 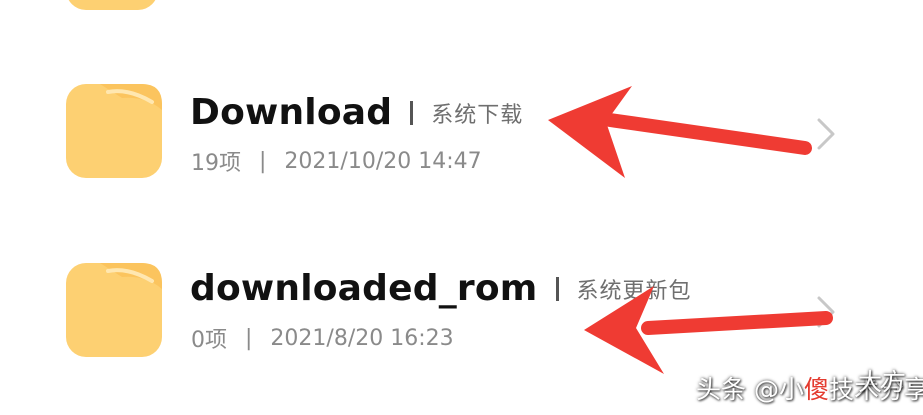 What do you see at coordinates (477, 115) in the screenshot?
I see `folder-description: 系统下载` at bounding box center [477, 115].